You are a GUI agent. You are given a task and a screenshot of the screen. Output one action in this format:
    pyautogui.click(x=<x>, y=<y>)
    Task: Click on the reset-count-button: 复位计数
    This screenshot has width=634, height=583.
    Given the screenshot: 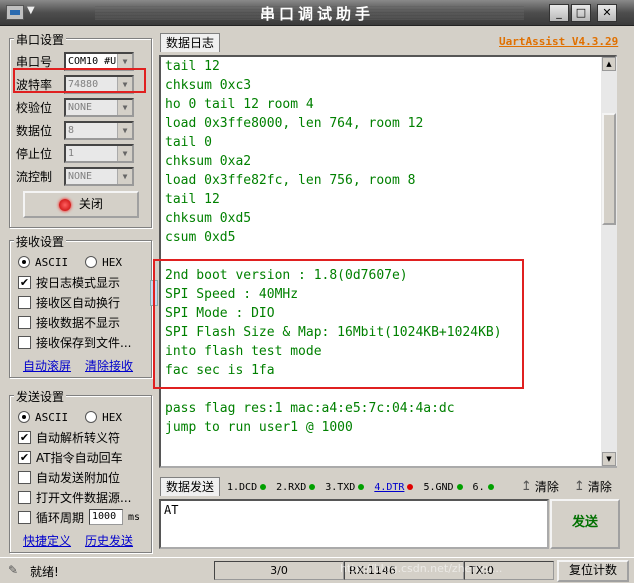 What is the action you would take?
    pyautogui.click(x=593, y=571)
    